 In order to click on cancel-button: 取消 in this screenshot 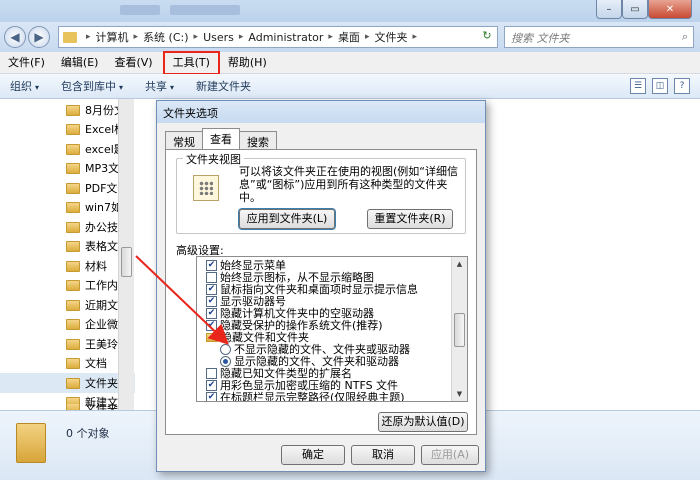, I will do `click(383, 455)`.